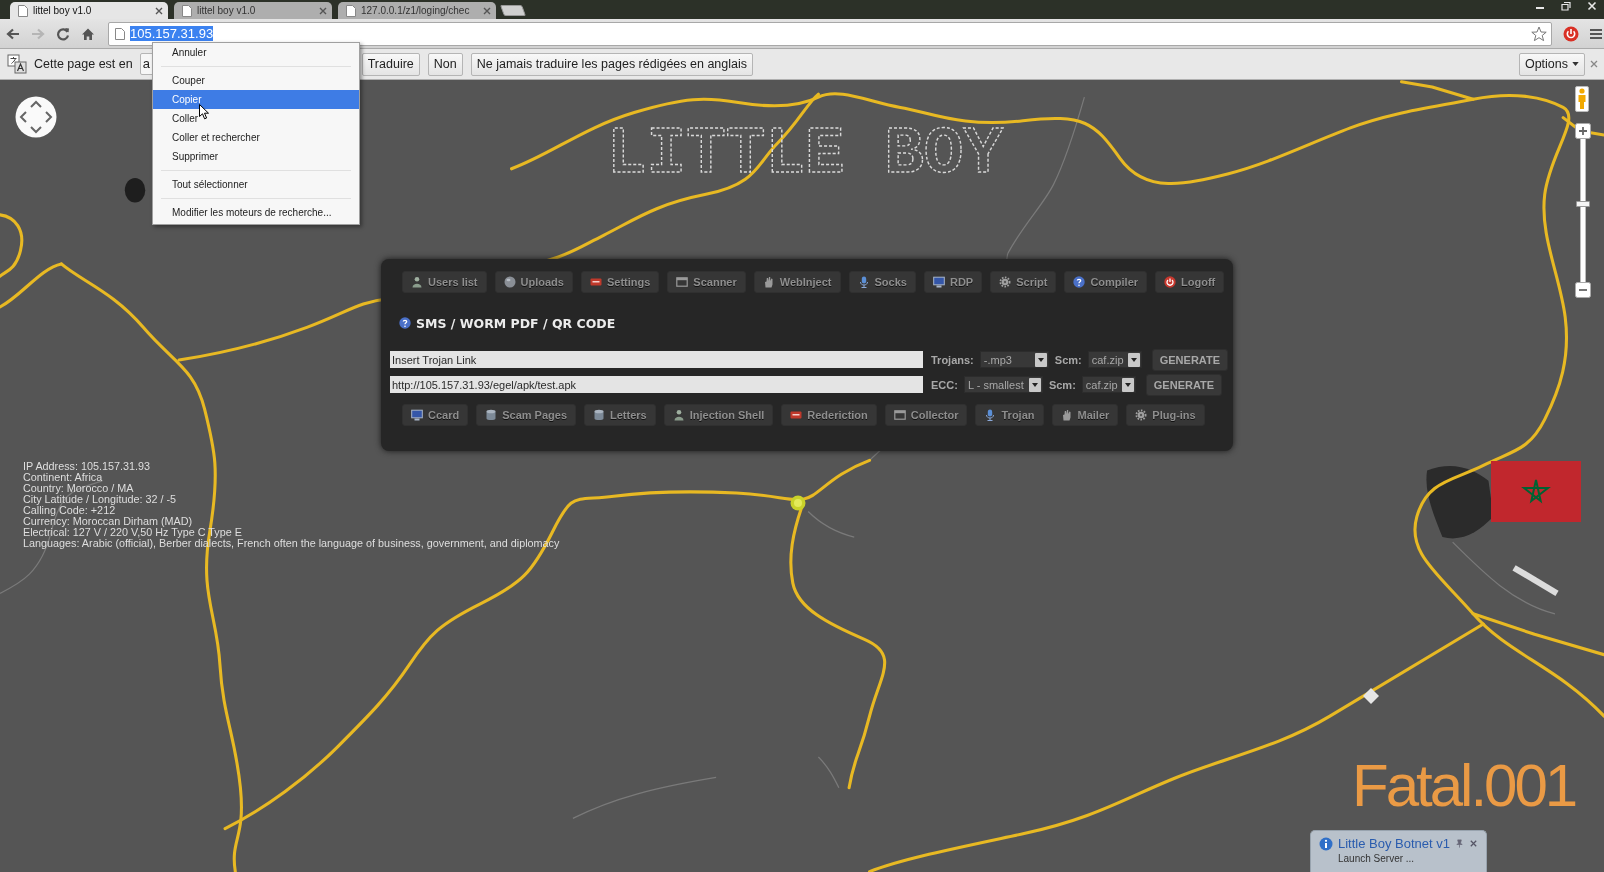 The height and width of the screenshot is (872, 1604). What do you see at coordinates (829, 415) in the screenshot?
I see `nav-button: Rederiction` at bounding box center [829, 415].